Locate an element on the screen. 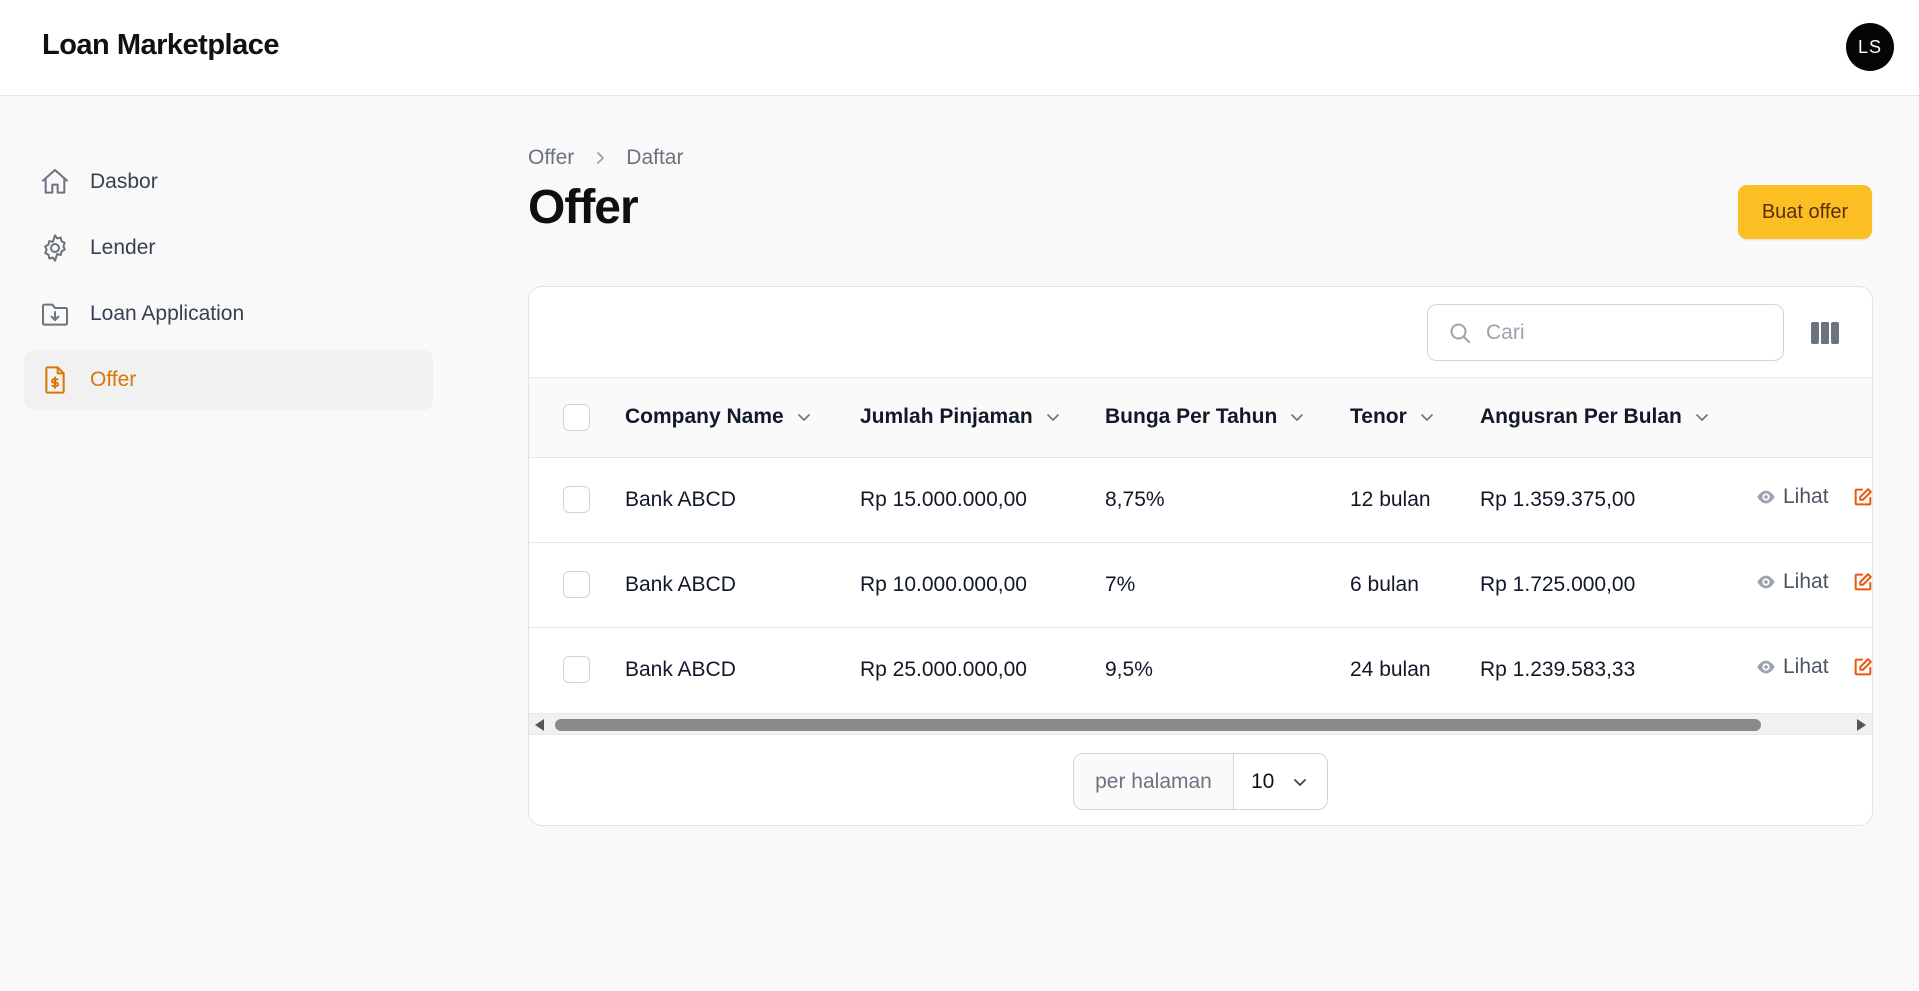 The image size is (1919, 991). breadcrumb-item-offer: Offer is located at coordinates (551, 158).